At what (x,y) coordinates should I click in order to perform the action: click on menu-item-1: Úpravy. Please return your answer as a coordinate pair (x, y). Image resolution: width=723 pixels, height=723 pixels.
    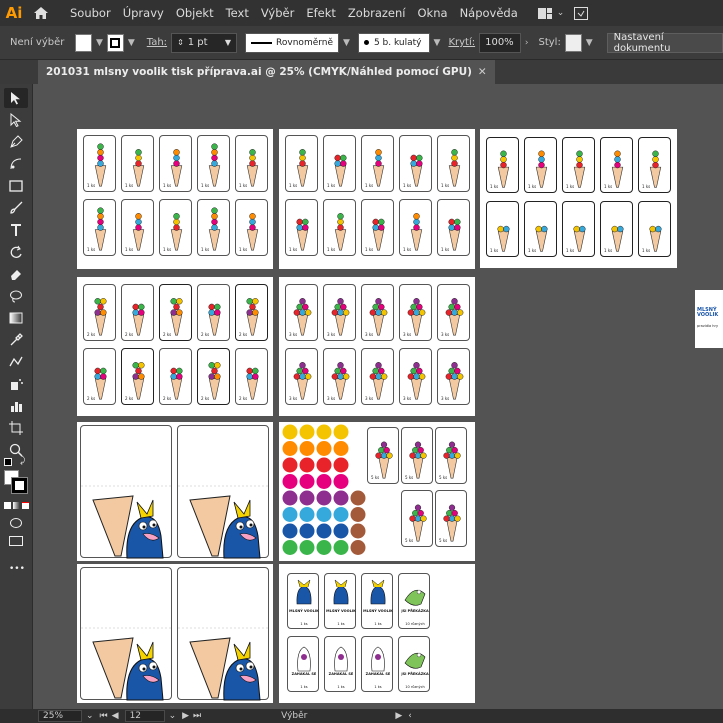
    Looking at the image, I should click on (143, 13).